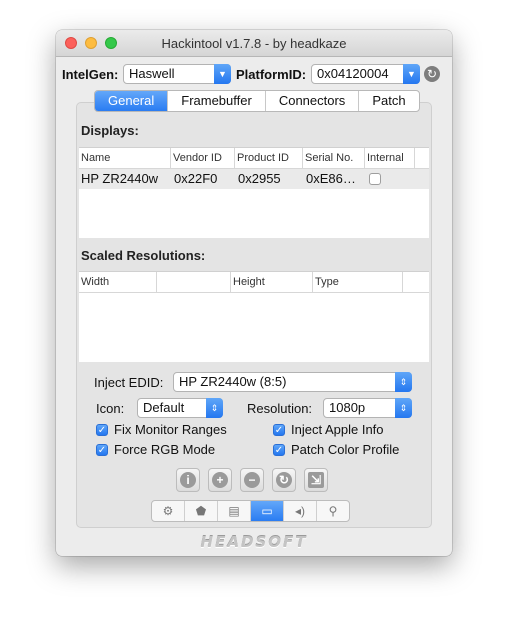  Describe the element at coordinates (332, 511) in the screenshot. I see `usb-icon: ⚲` at that location.